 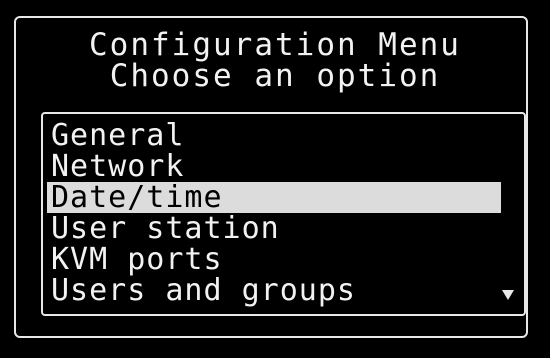 What do you see at coordinates (274, 290) in the screenshot?
I see `menu-item-users-and-groups: Users and groups` at bounding box center [274, 290].